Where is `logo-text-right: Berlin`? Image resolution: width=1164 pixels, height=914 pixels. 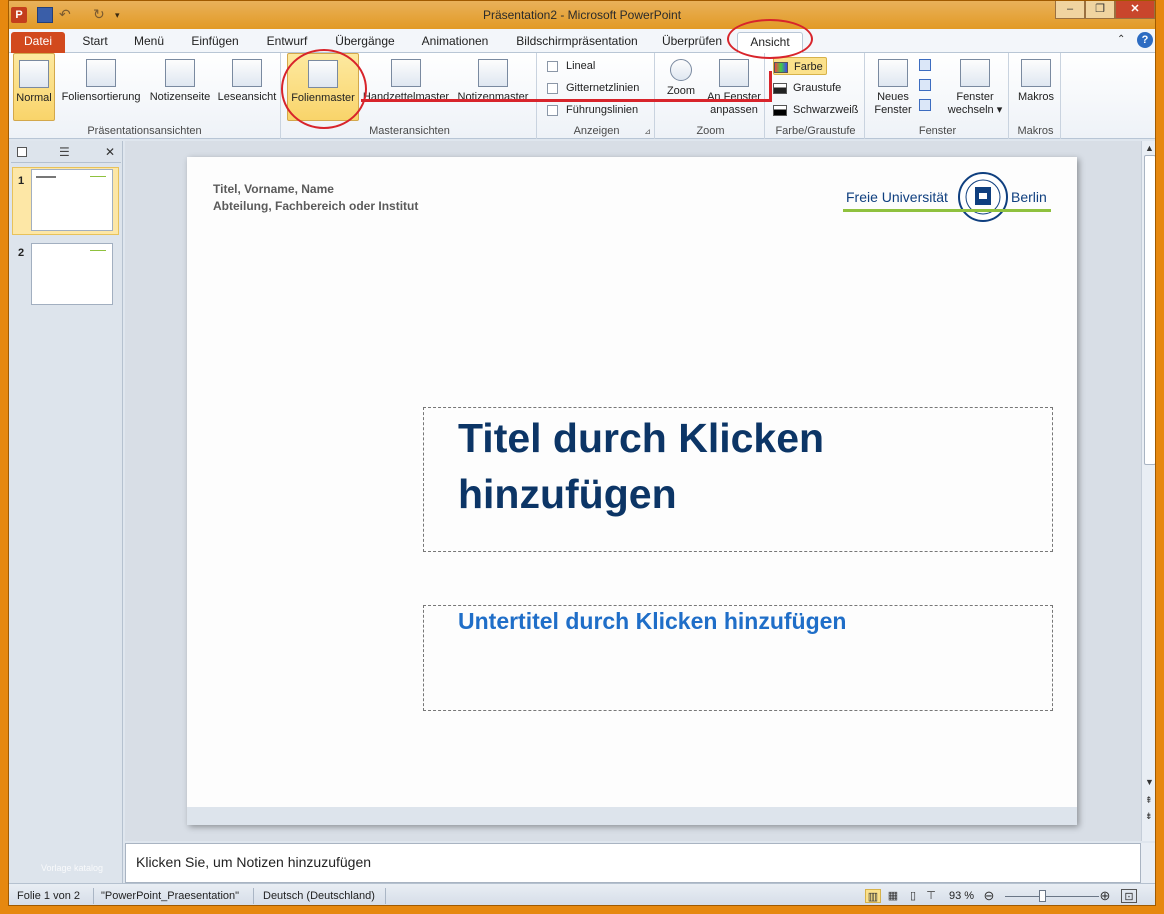 logo-text-right: Berlin is located at coordinates (1029, 197).